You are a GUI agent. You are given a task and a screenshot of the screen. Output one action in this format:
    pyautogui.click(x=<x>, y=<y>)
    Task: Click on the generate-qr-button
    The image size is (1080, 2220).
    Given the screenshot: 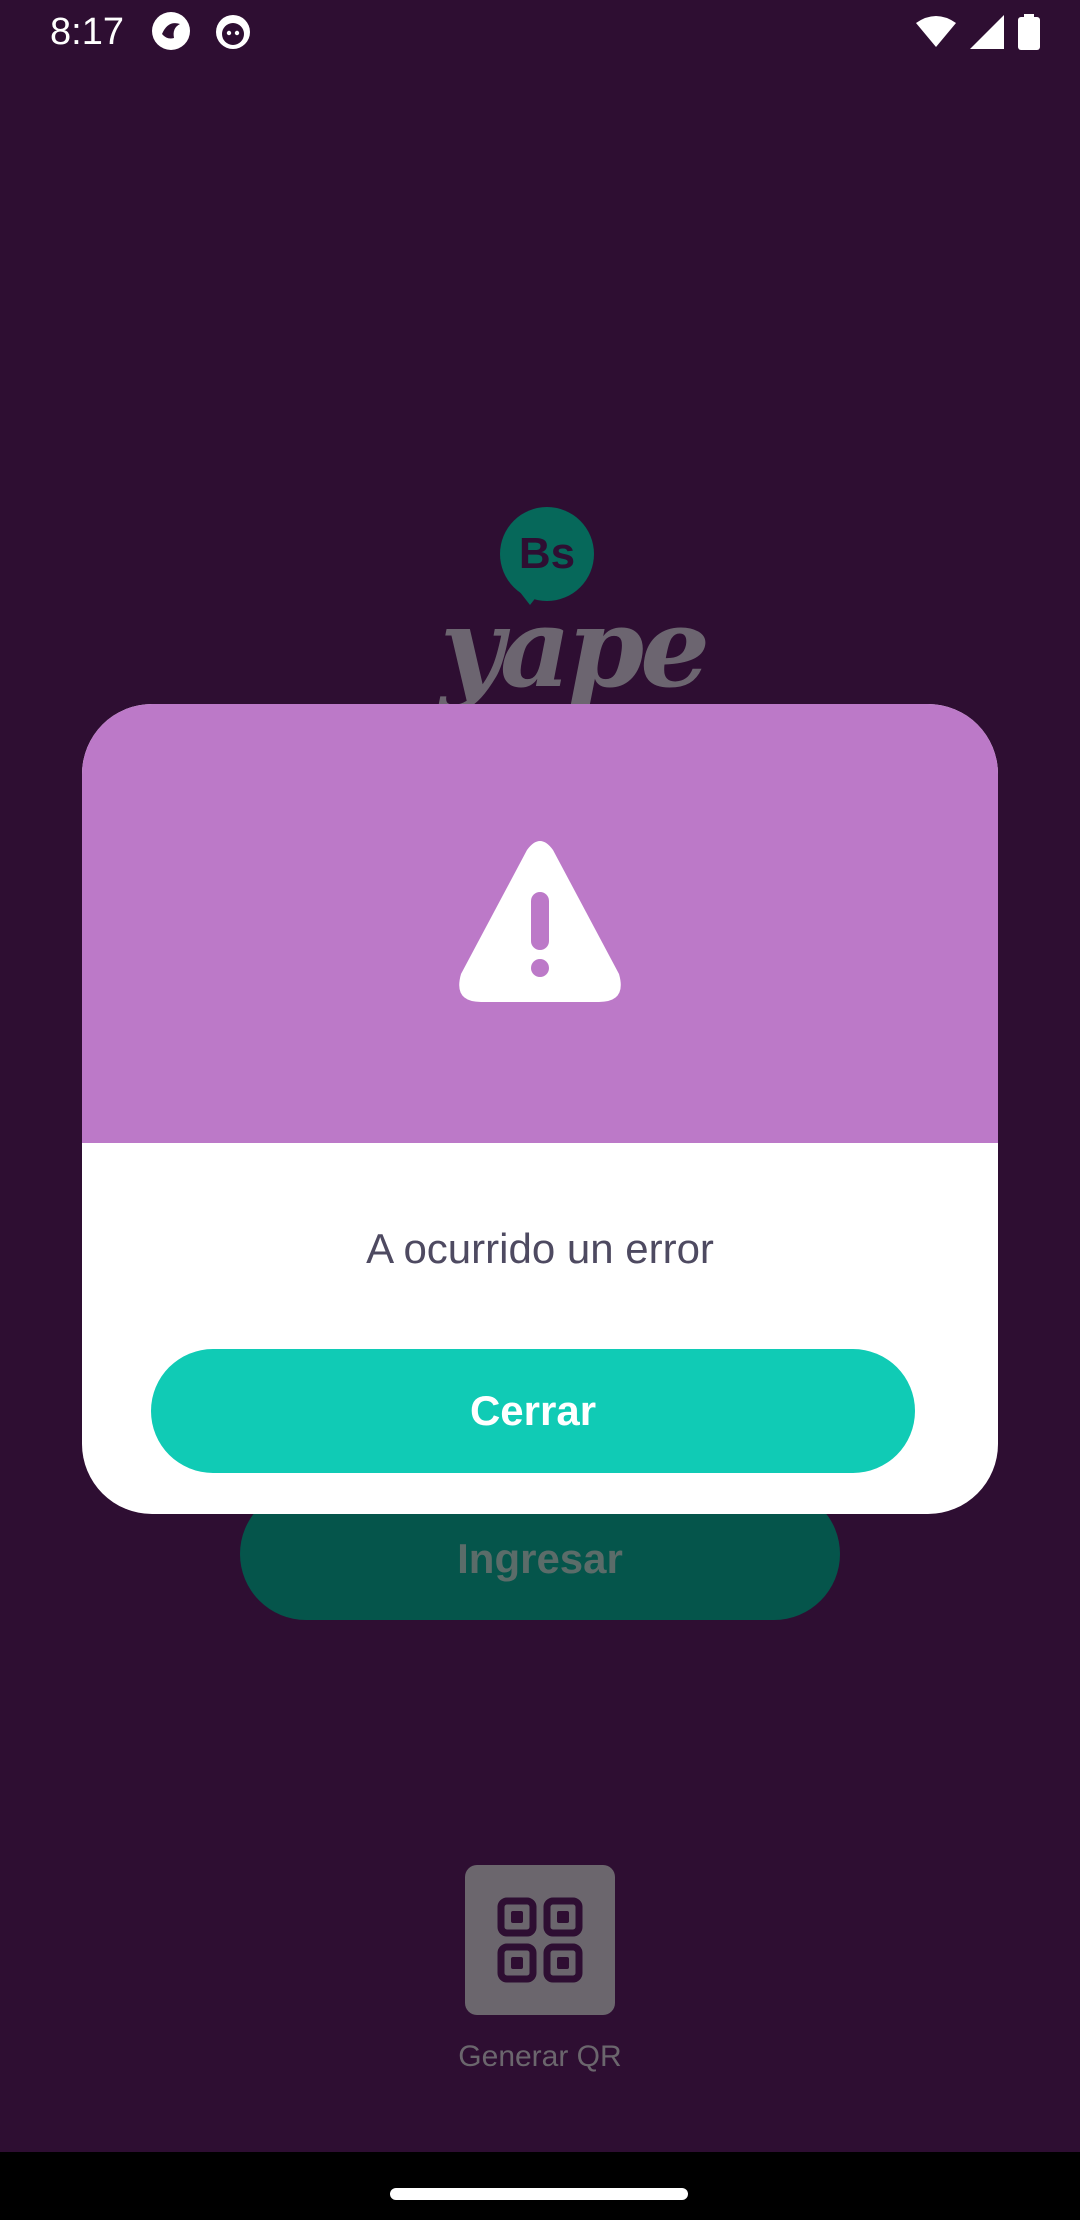 What is the action you would take?
    pyautogui.click(x=540, y=1940)
    